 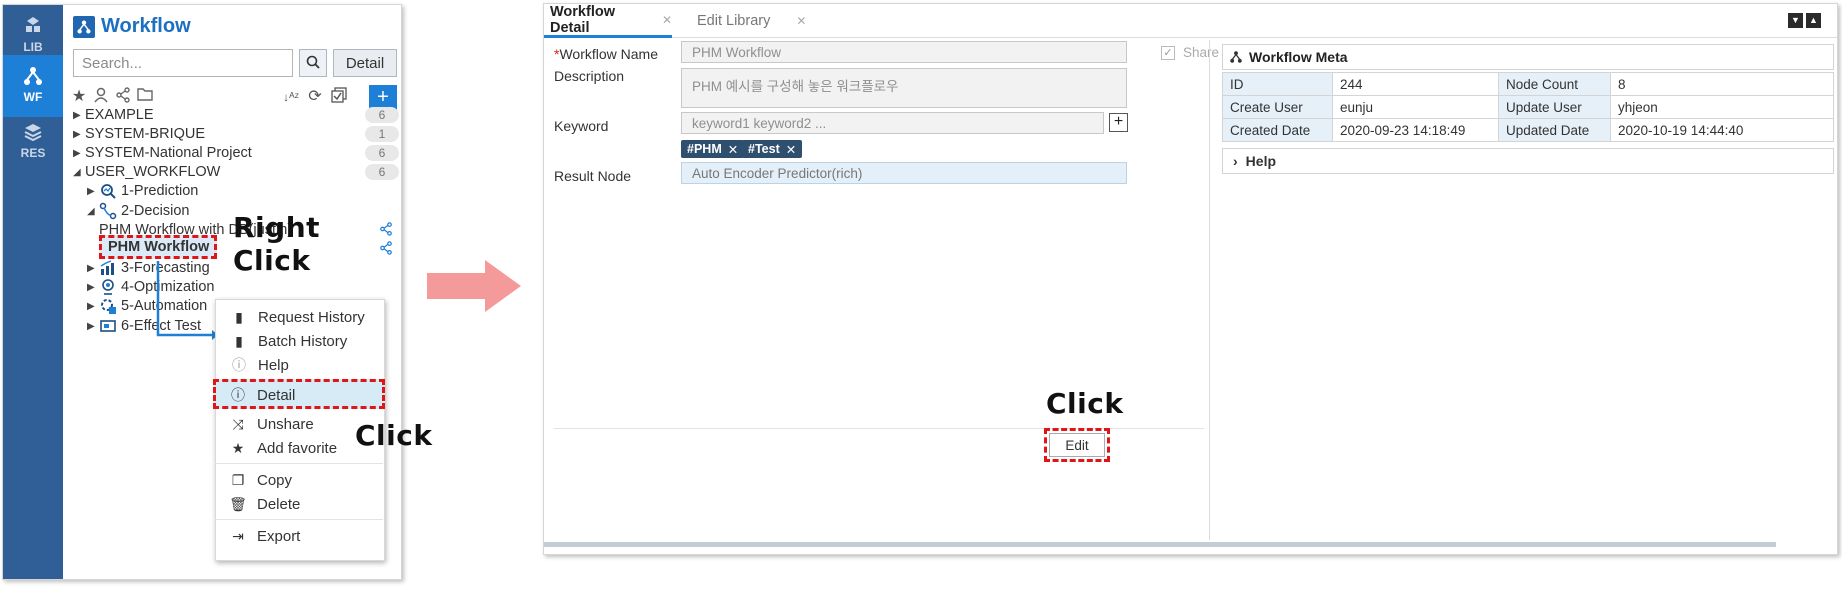 I want to click on meta-key: Updated Date, so click(x=1554, y=130).